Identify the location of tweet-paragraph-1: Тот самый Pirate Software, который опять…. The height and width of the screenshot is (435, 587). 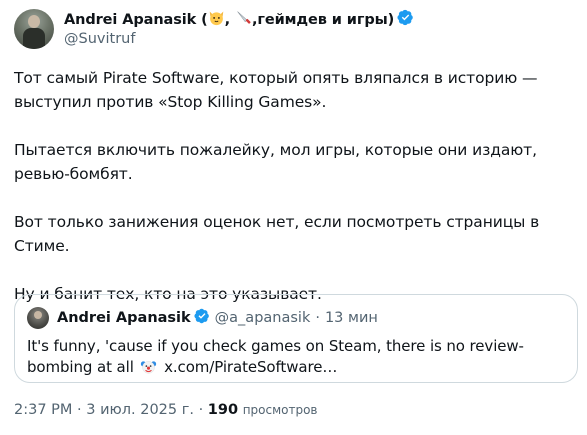
(276, 90).